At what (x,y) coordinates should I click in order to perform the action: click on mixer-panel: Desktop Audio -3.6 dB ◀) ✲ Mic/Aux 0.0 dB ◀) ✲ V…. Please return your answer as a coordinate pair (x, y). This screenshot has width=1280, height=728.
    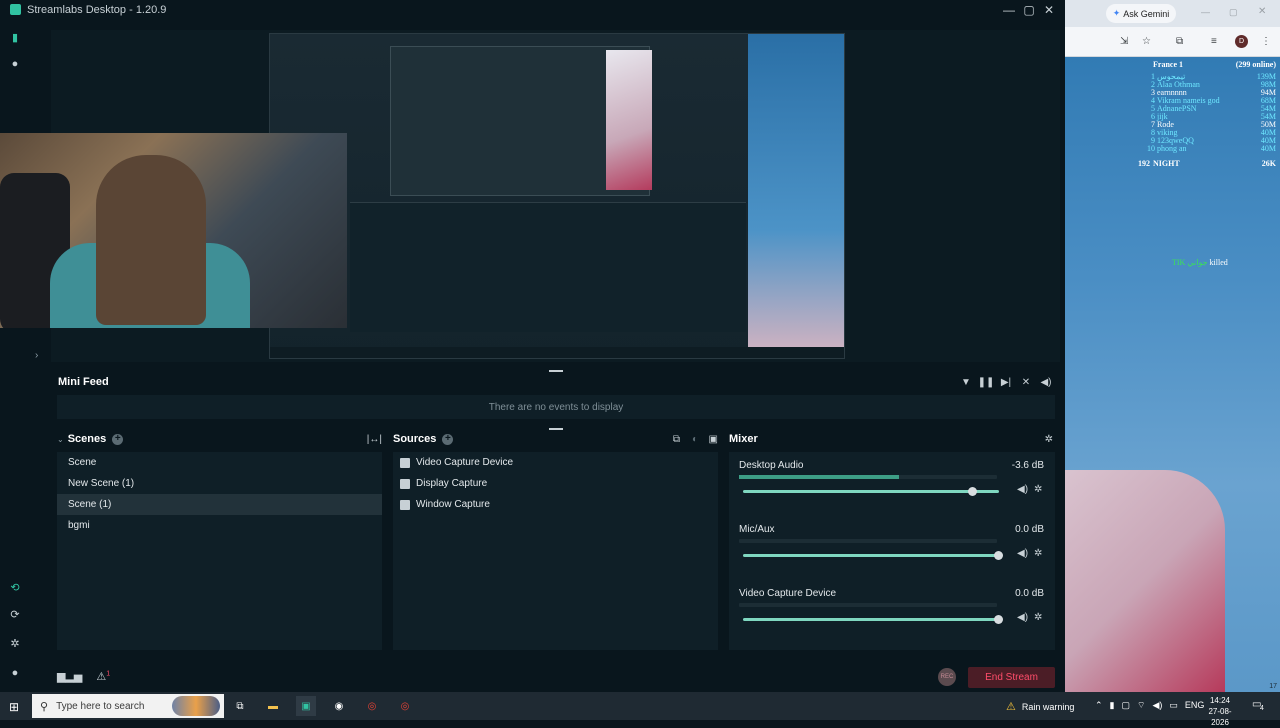
    Looking at the image, I should click on (892, 551).